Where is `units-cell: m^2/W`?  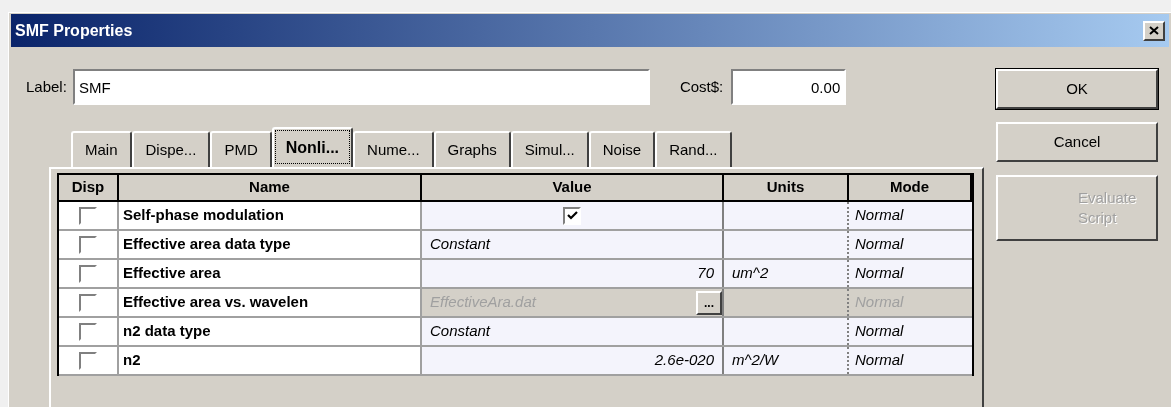
units-cell: m^2/W is located at coordinates (786, 360).